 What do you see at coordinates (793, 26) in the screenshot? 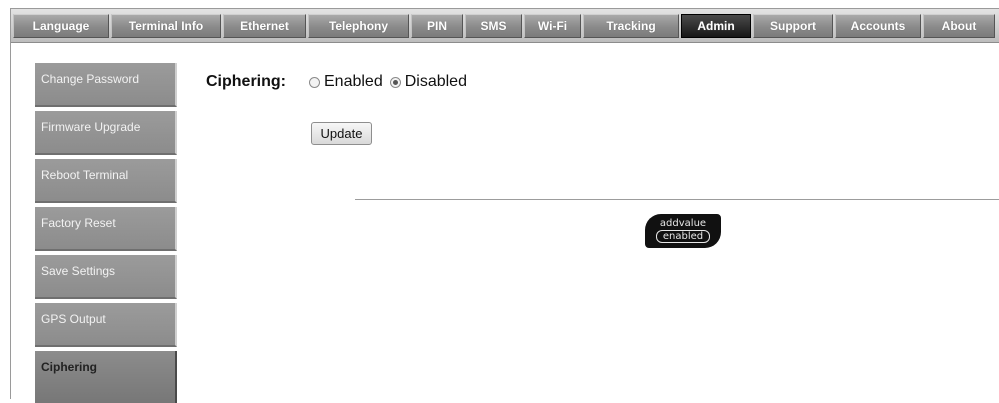
I see `tab-support: Support` at bounding box center [793, 26].